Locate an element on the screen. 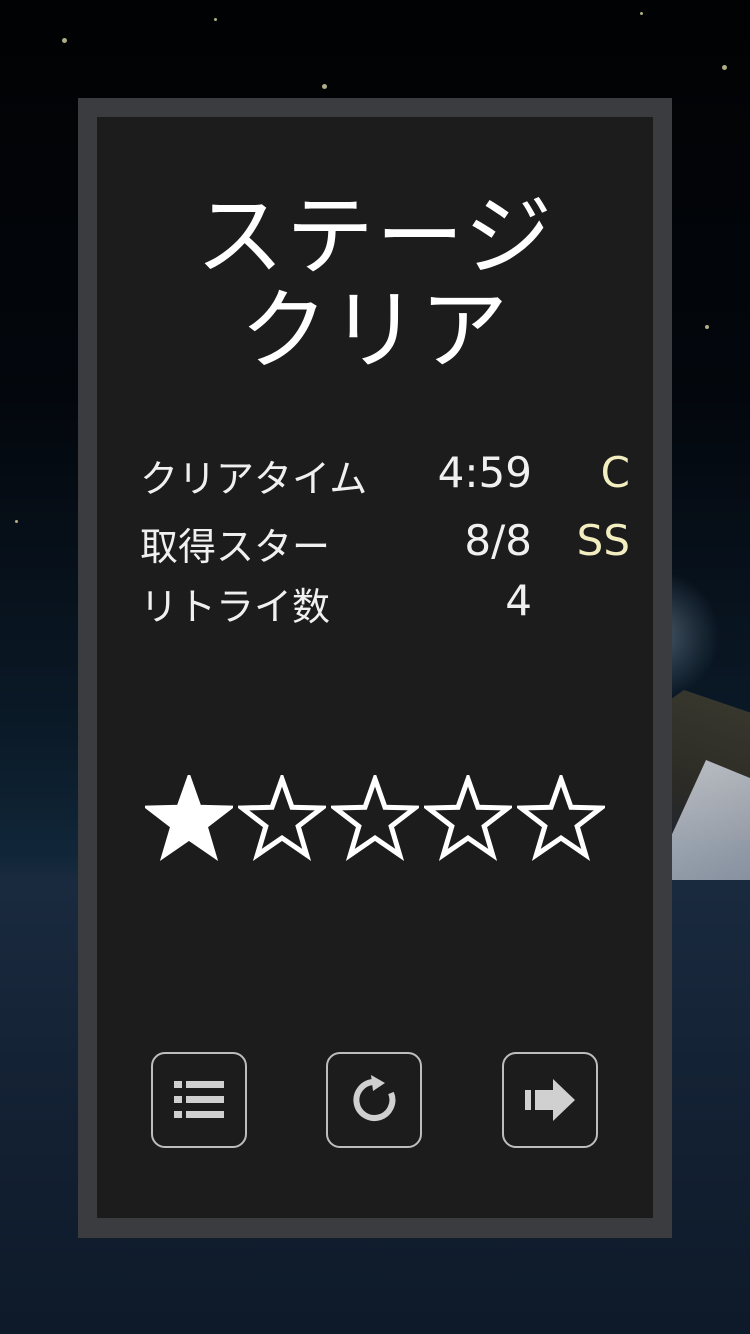 The image size is (750, 1334). star-filled-icon is located at coordinates (189, 818).